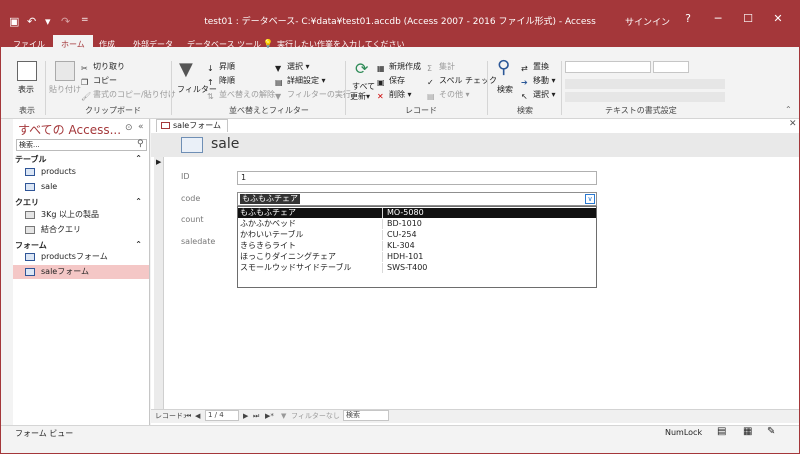  I want to click on last-record-icon: ⏭, so click(256, 416).